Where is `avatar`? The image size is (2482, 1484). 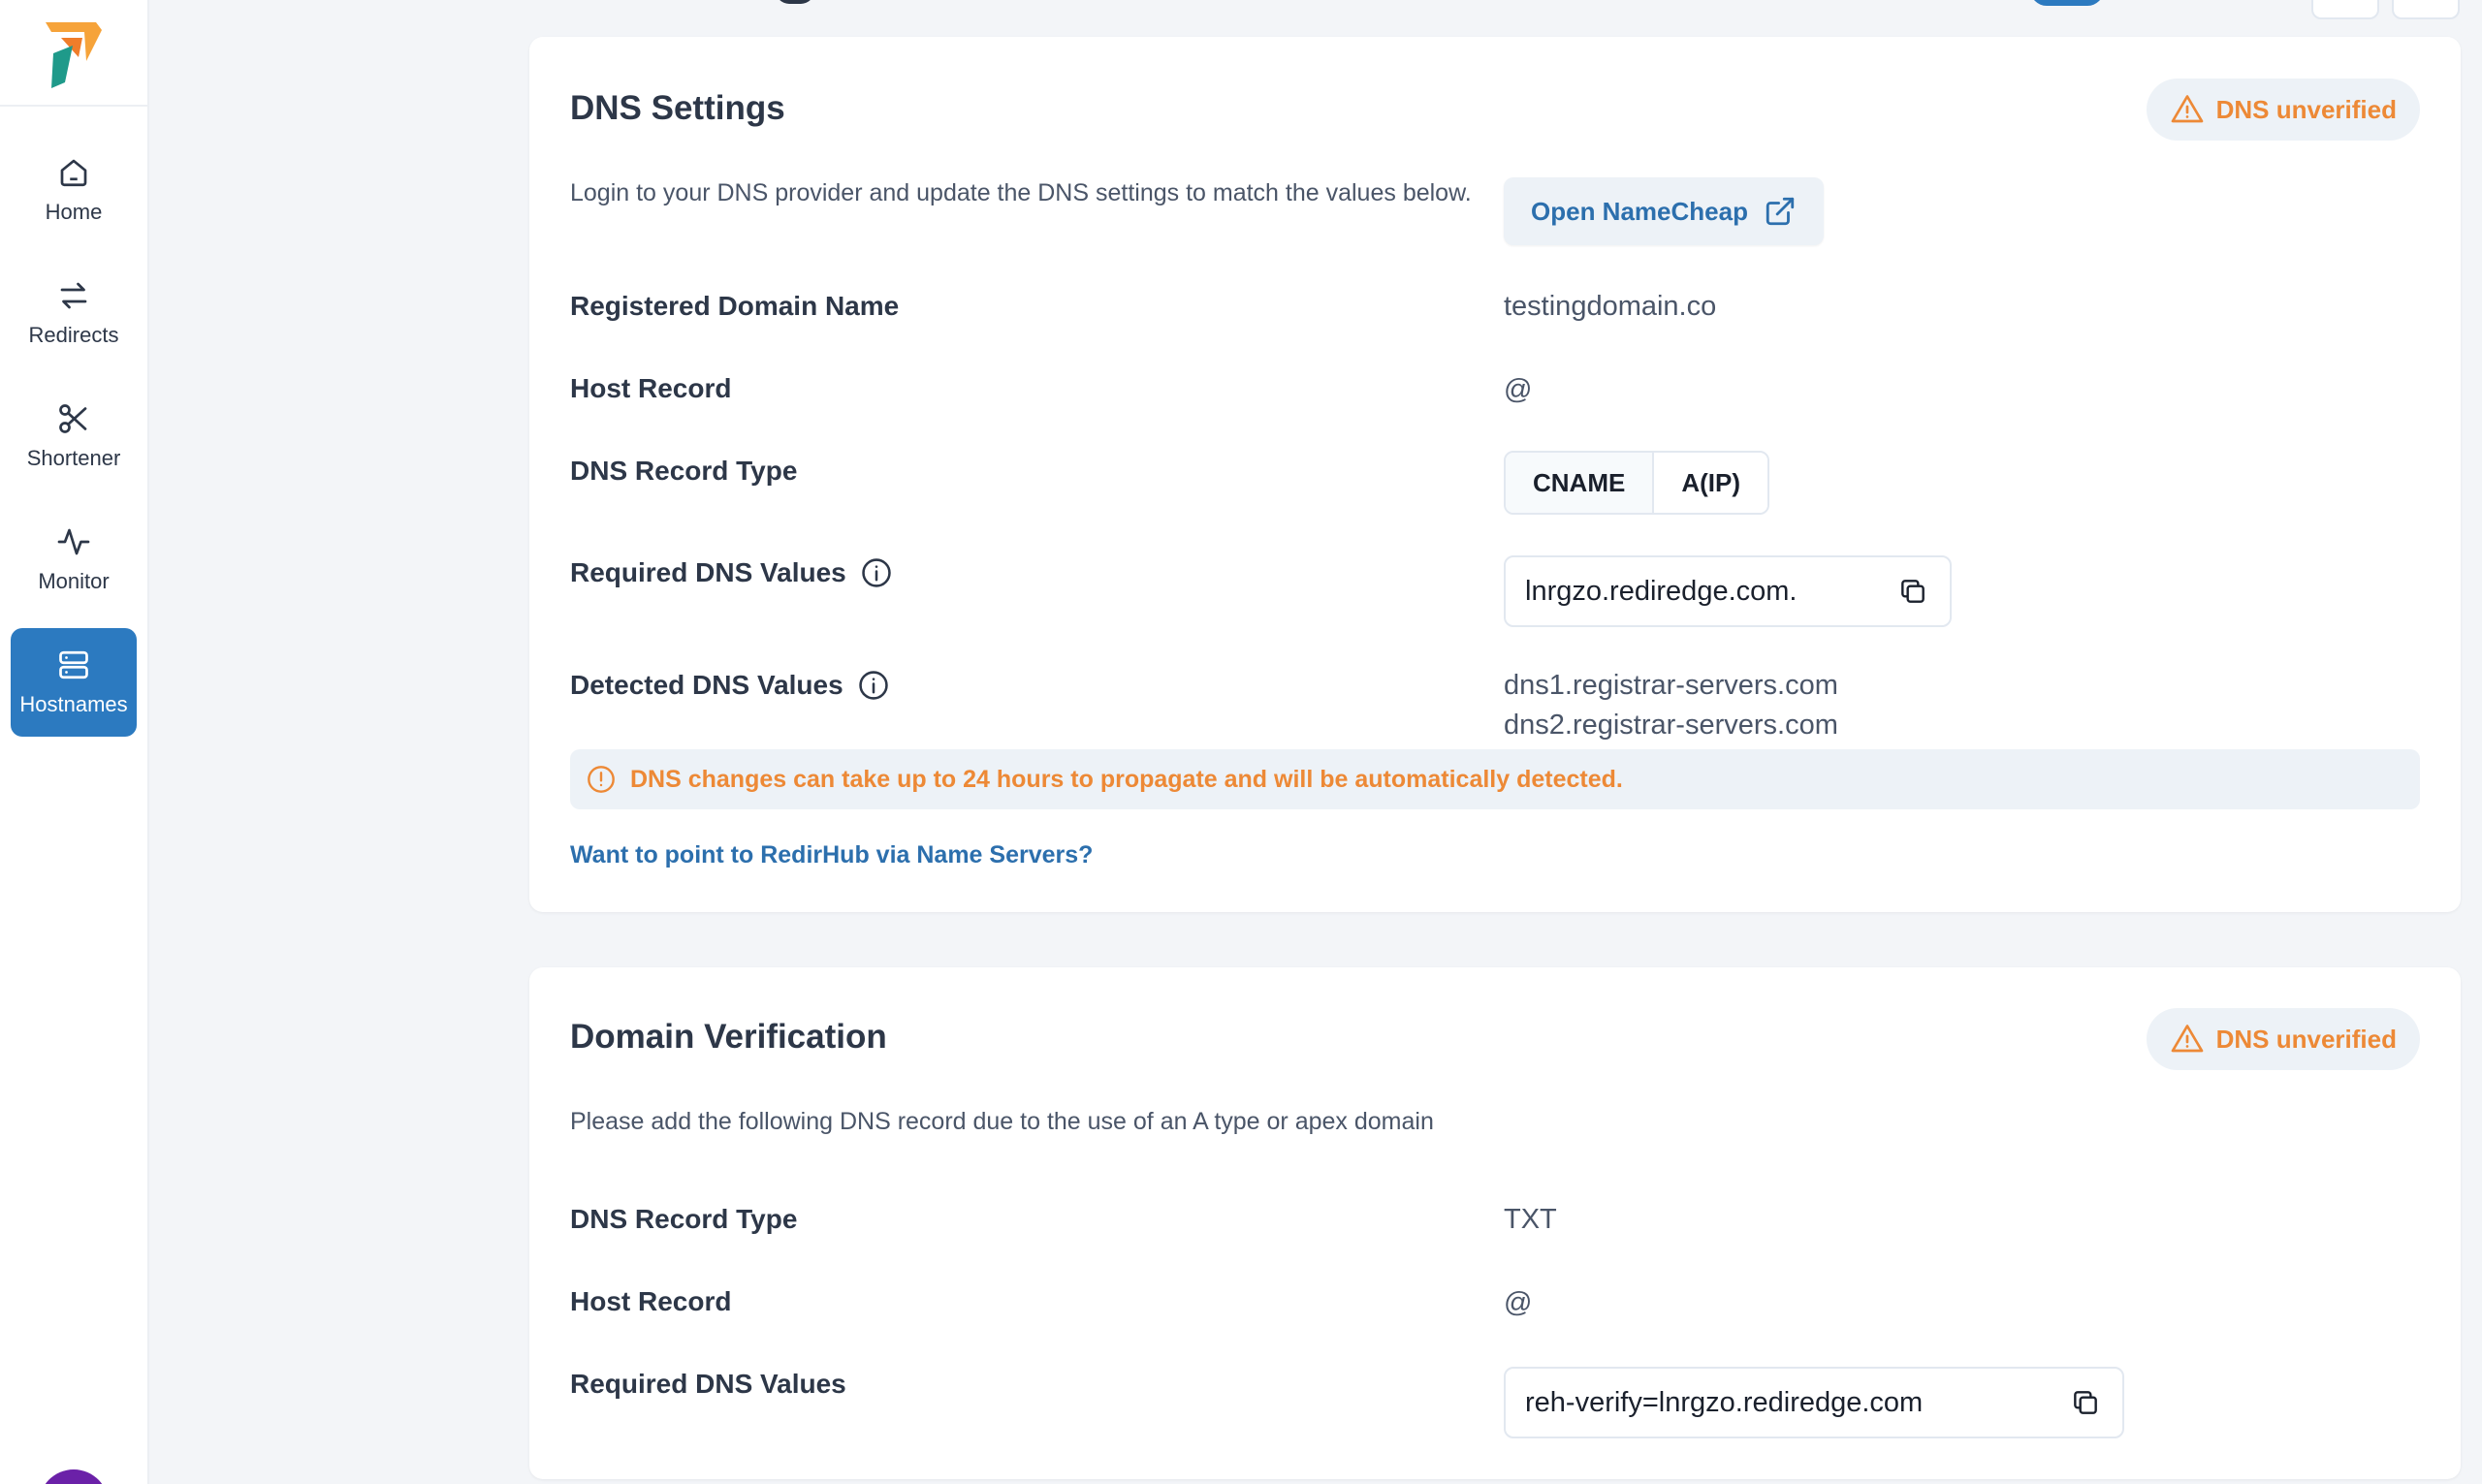 avatar is located at coordinates (74, 1476).